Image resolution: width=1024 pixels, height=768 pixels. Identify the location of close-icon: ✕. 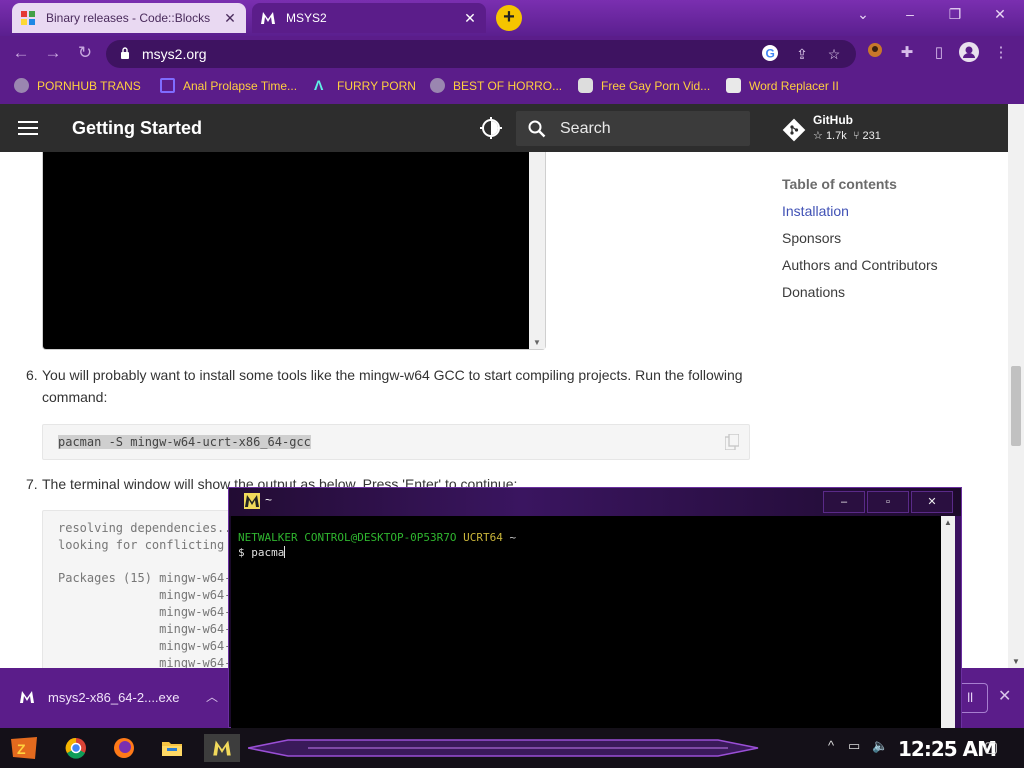
(1004, 696).